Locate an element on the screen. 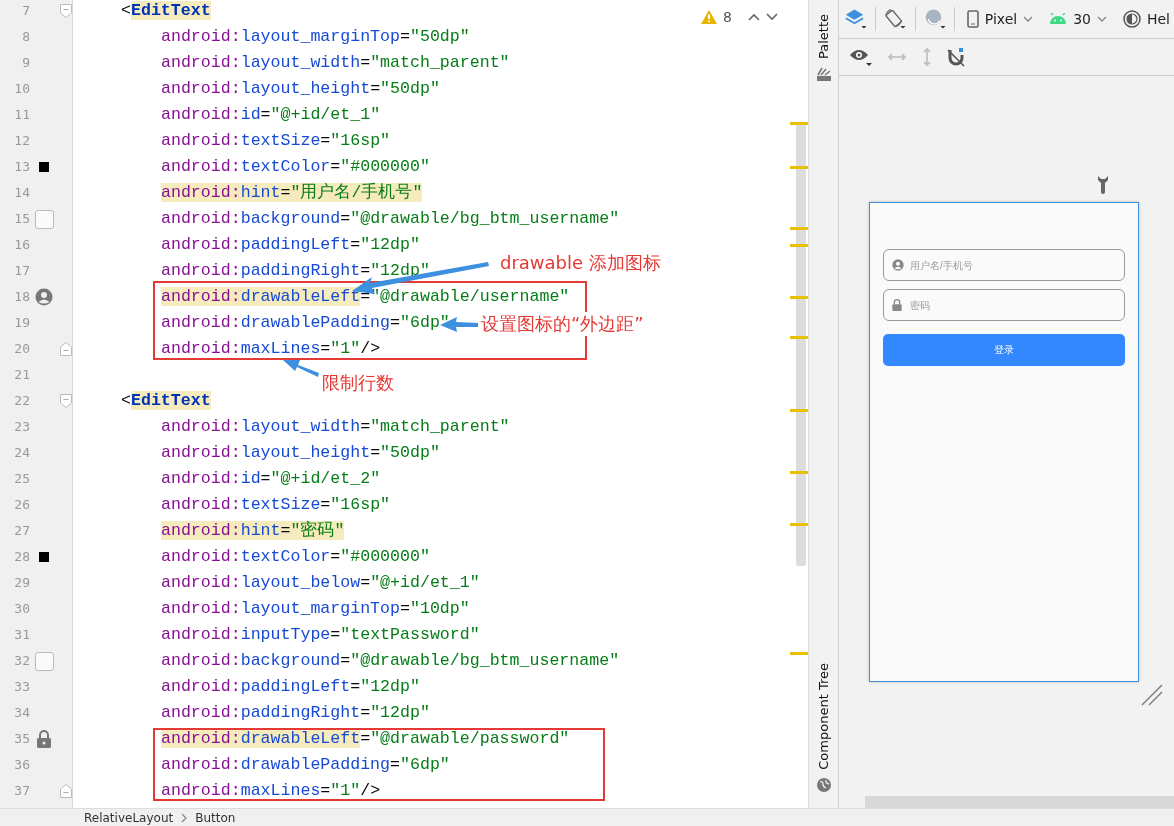 The width and height of the screenshot is (1174, 826). code-line: android:paddingLeft="12dp" is located at coordinates (290, 245).